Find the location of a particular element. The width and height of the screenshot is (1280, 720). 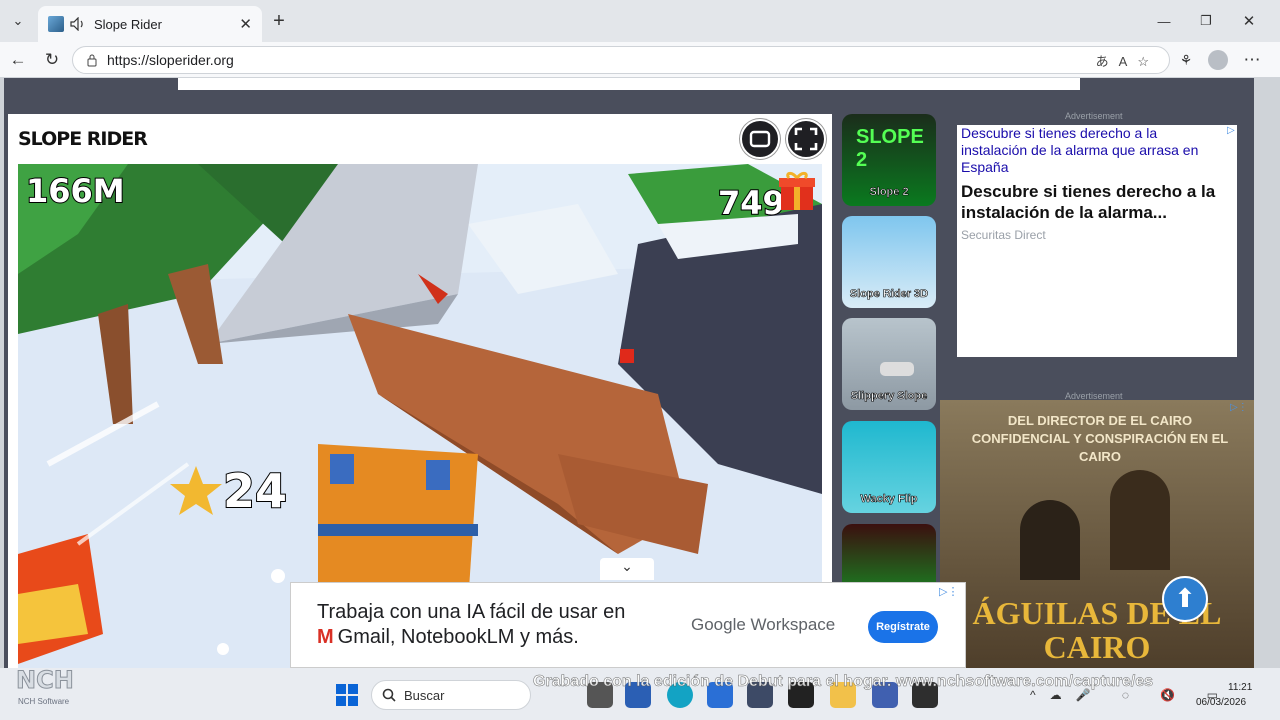

game-thumb-label: Wacky Flip is located at coordinates (889, 499).